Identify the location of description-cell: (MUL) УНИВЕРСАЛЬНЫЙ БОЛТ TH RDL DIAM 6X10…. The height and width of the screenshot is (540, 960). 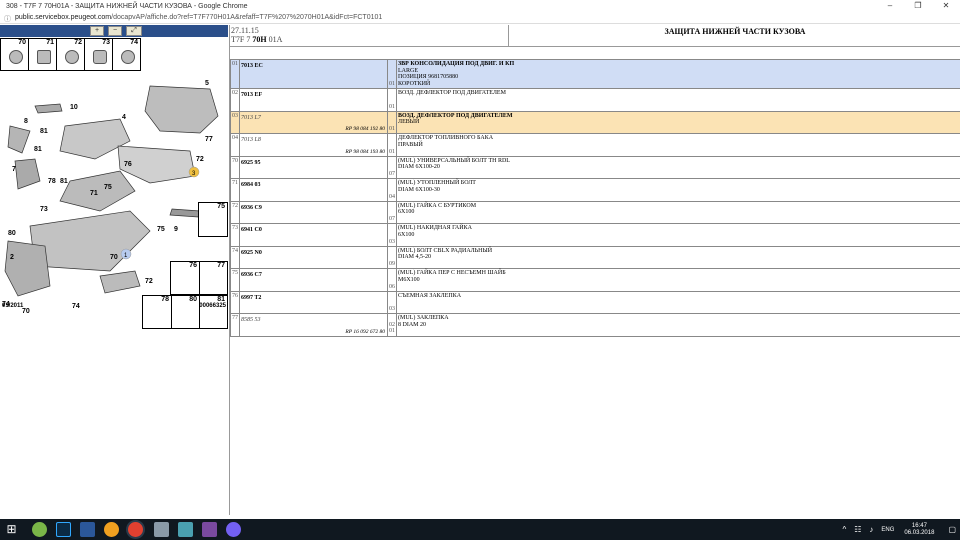
(678, 167).